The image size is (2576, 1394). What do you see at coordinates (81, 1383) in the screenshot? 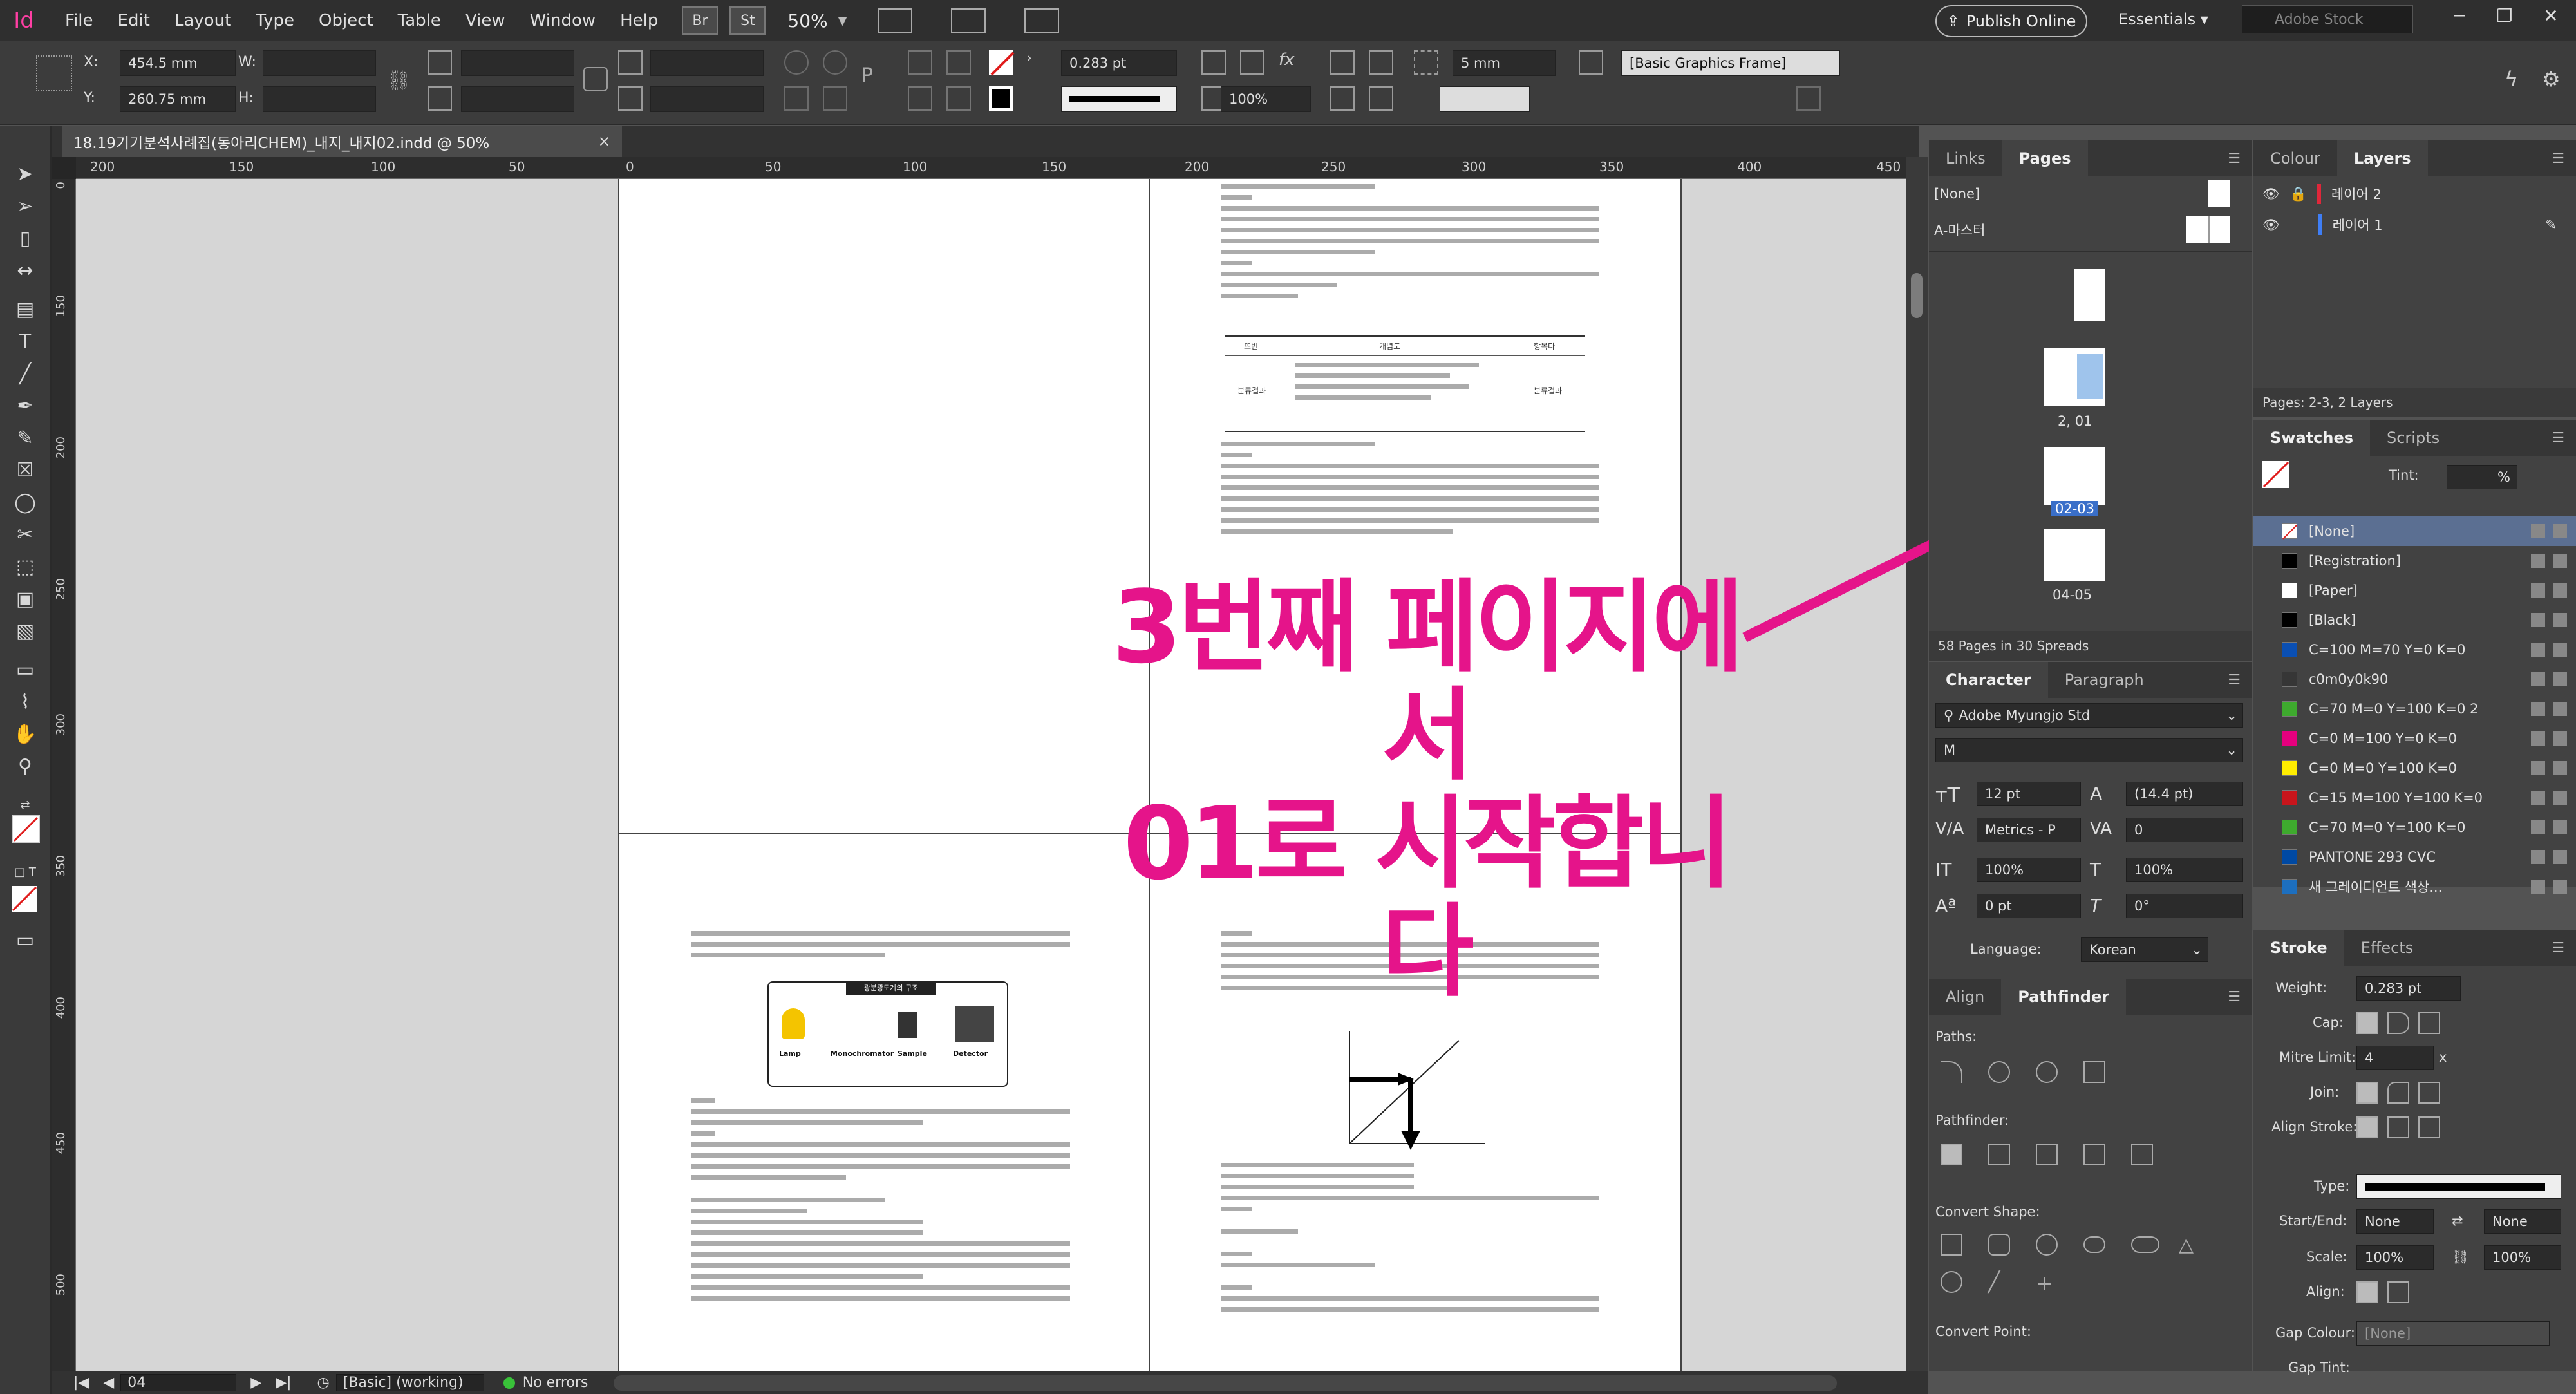
I see `first-page-icon: |◀` at bounding box center [81, 1383].